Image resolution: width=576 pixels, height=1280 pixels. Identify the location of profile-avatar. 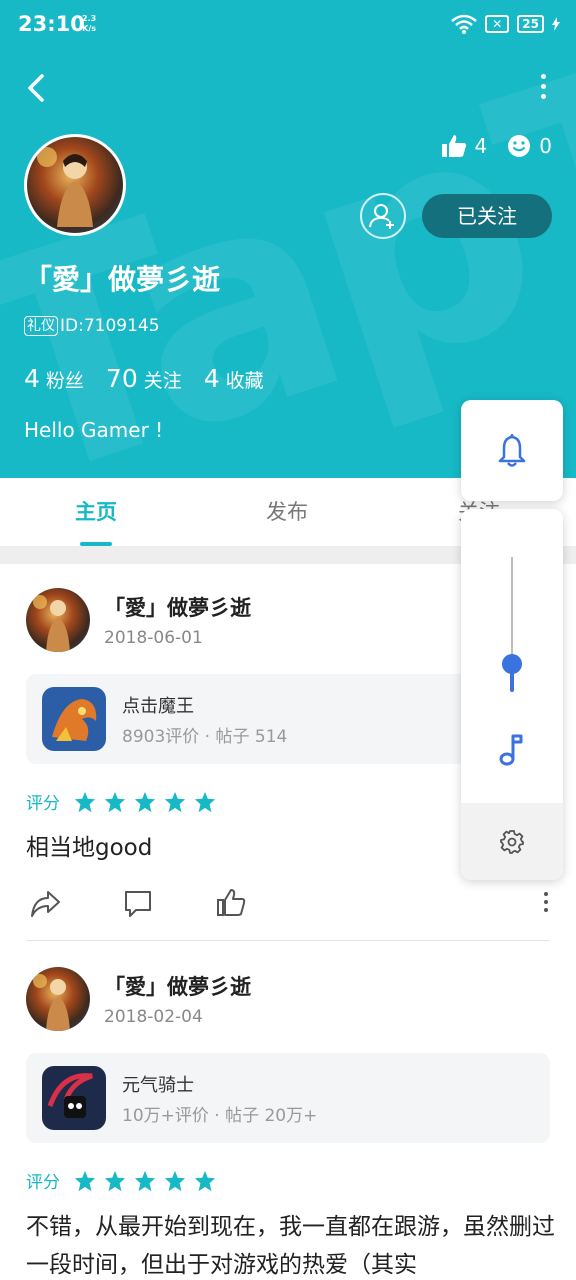
(75, 185).